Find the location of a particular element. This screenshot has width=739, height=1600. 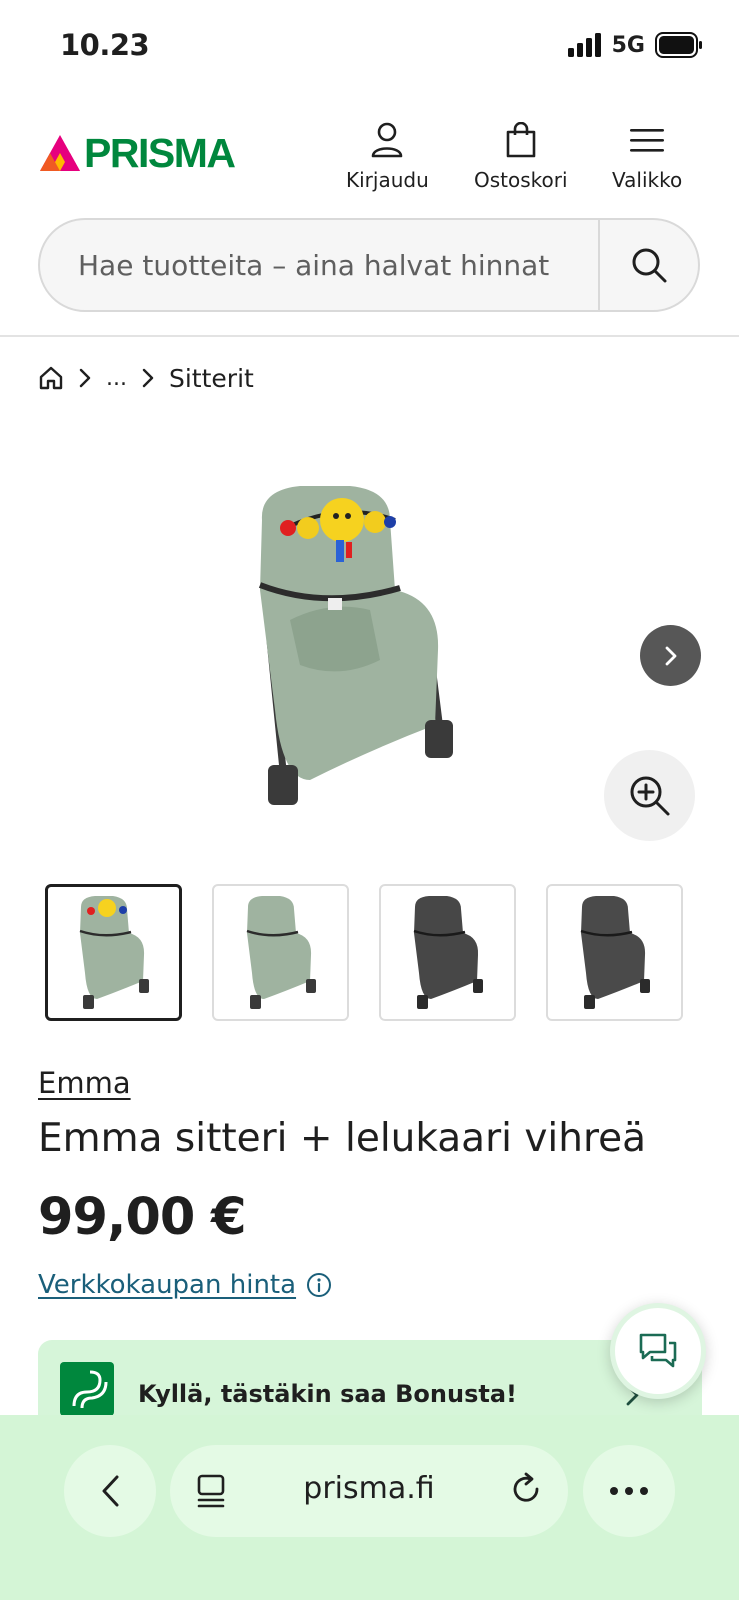

home-icon is located at coordinates (51, 378).